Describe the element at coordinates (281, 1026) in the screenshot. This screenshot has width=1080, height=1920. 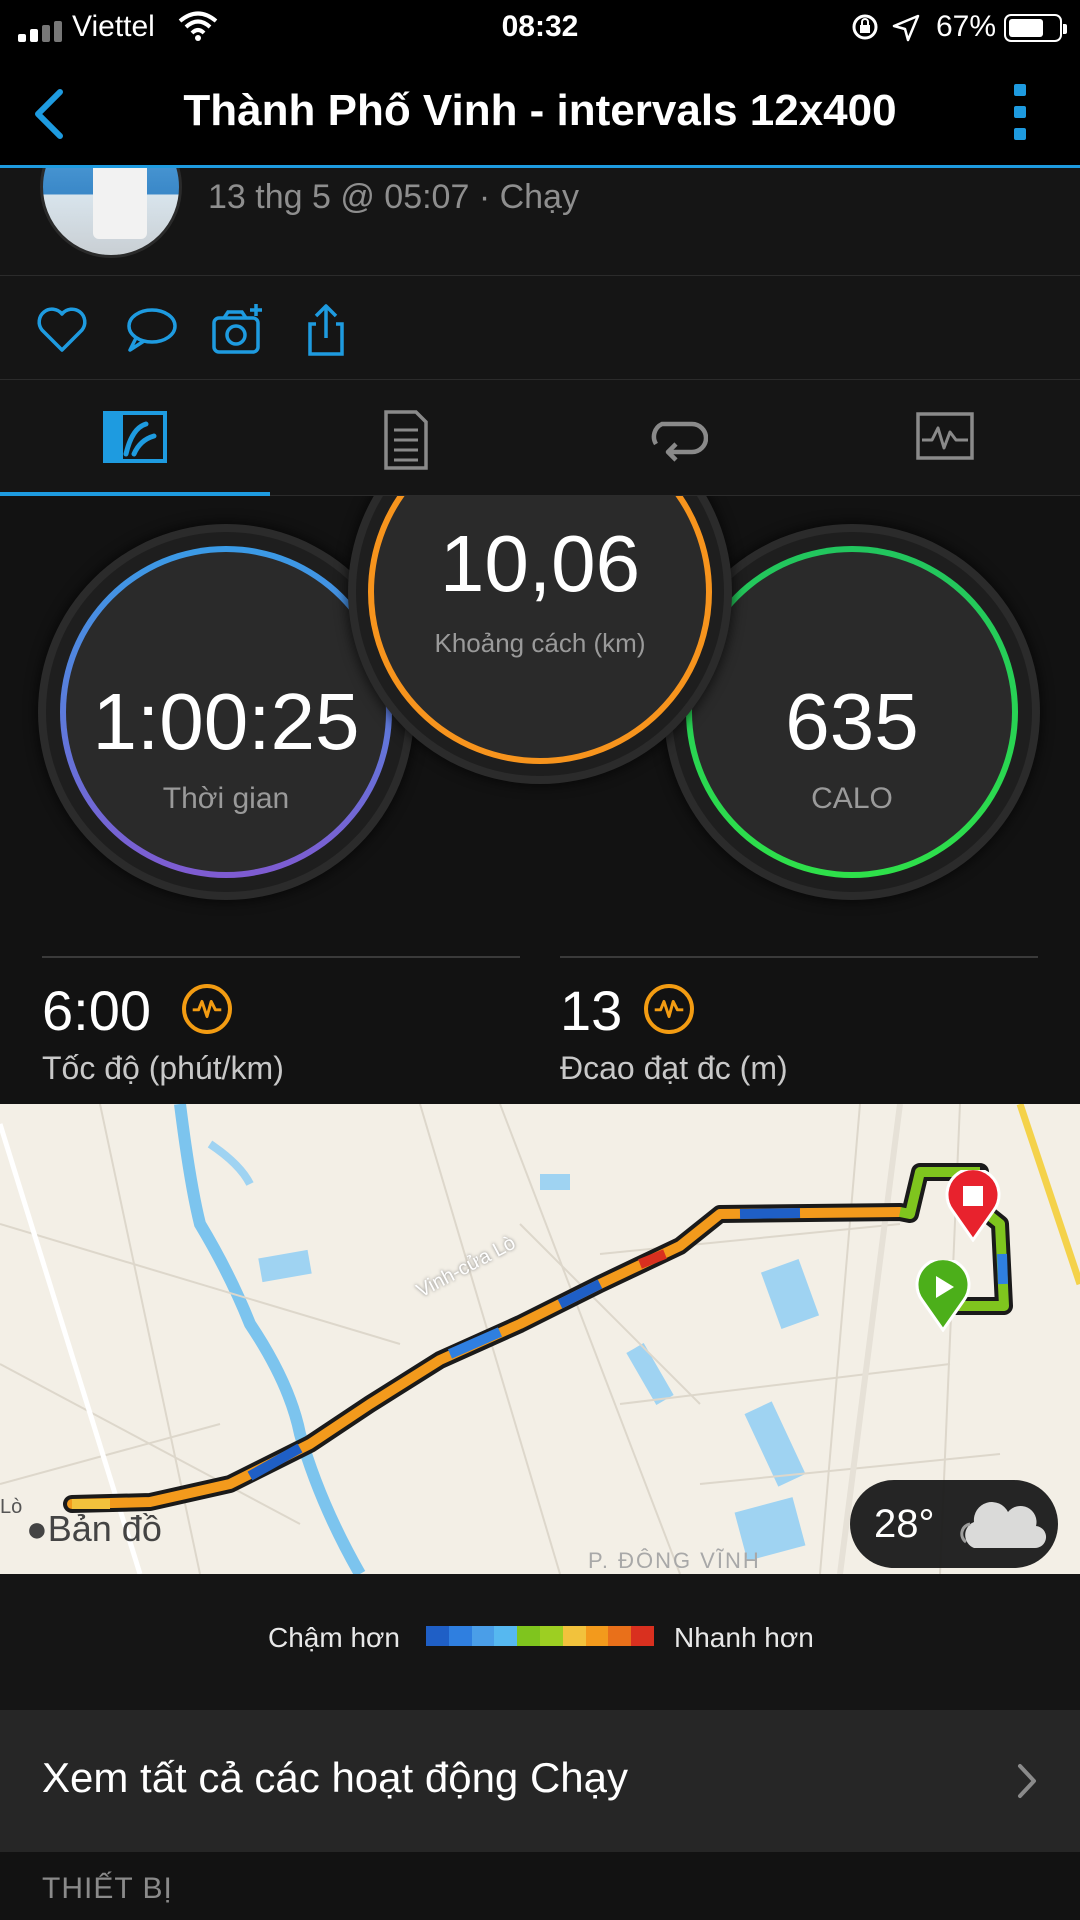
I see `pace-metric: 6:00 Tốc độ (phút/km)` at that location.